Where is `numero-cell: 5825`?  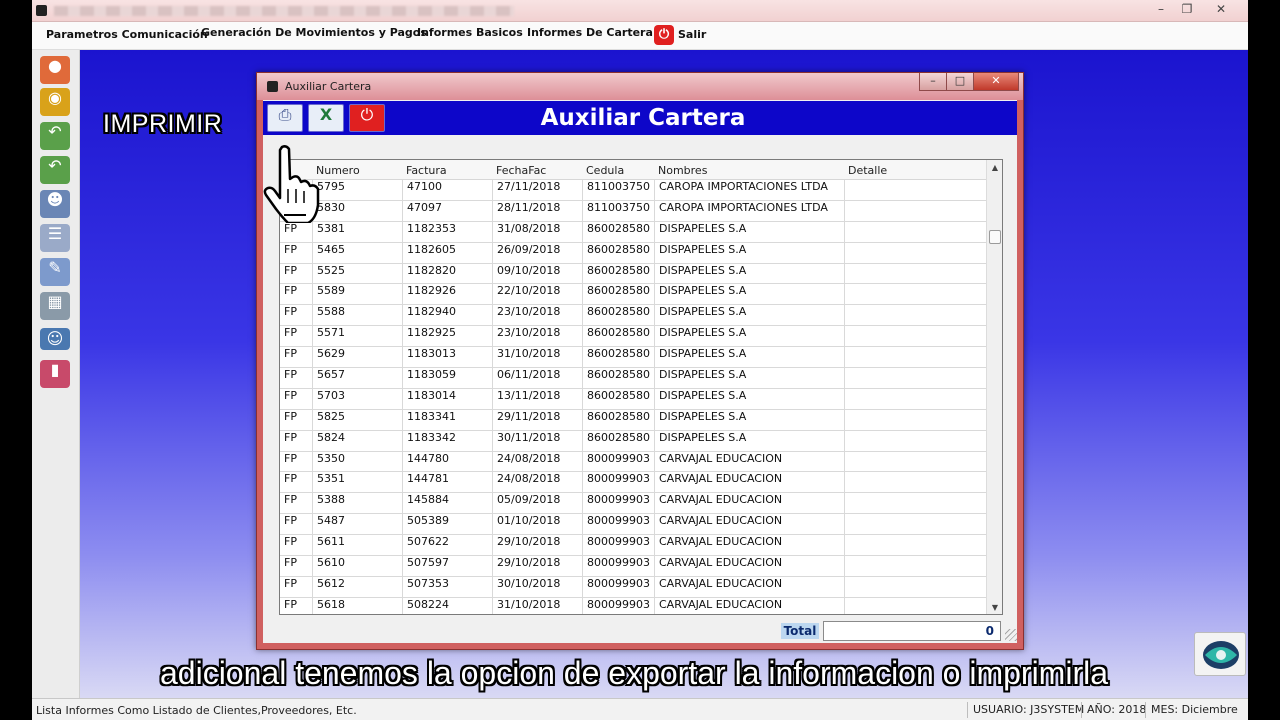
numero-cell: 5825 is located at coordinates (357, 420).